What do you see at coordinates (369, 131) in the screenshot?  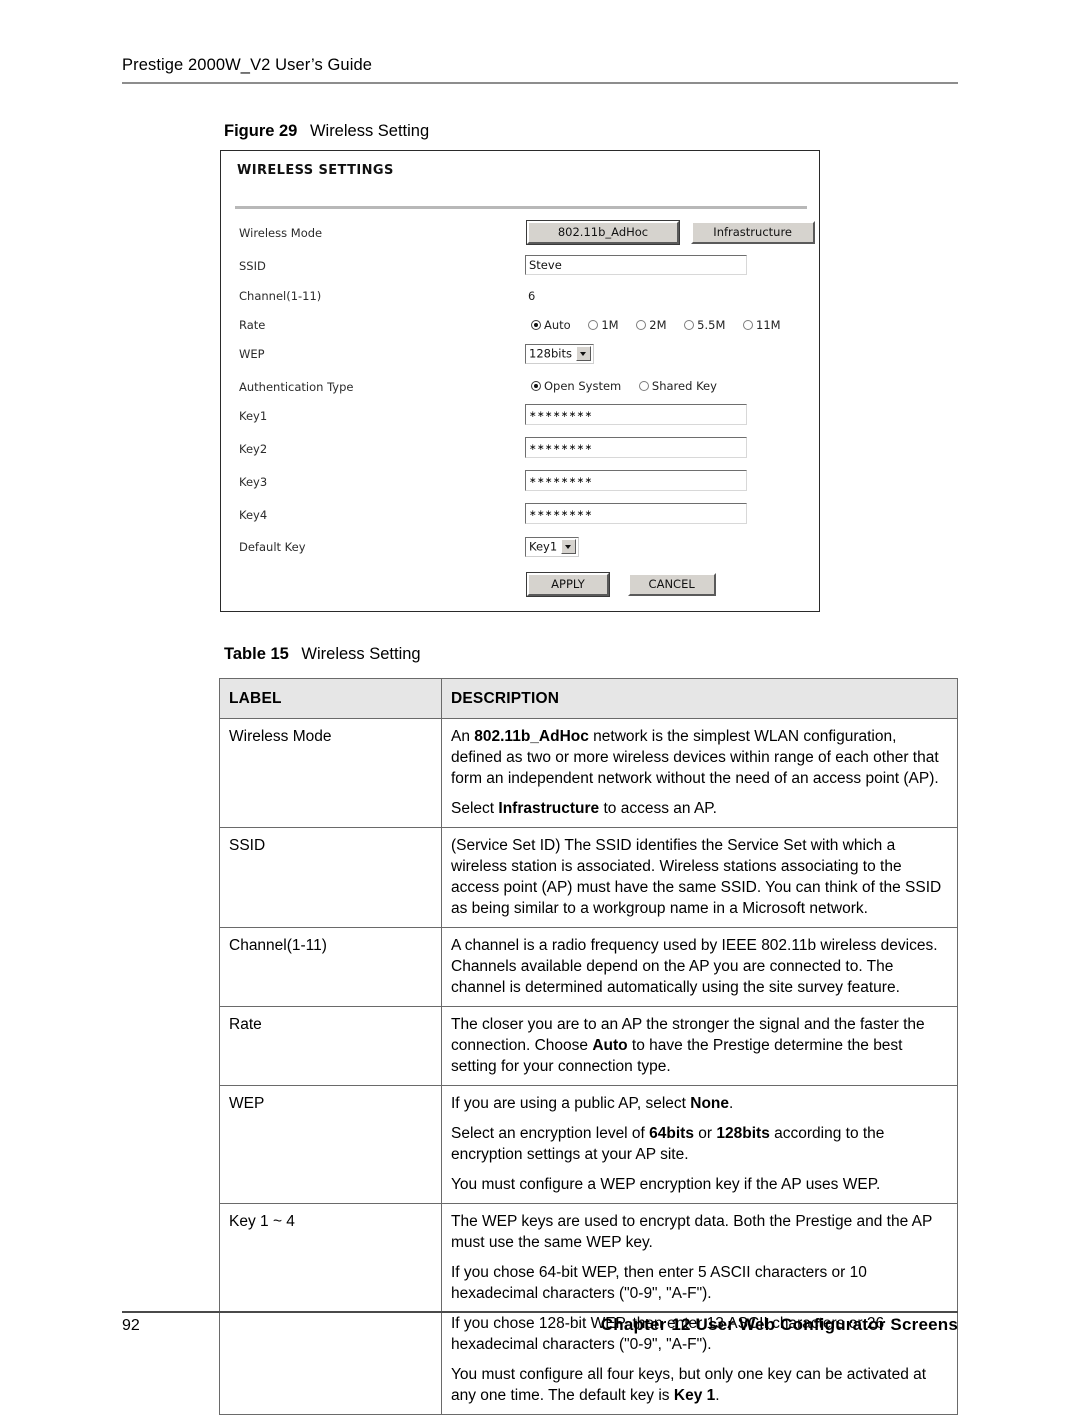 I see `figure-caption-text: Wireless Setting` at bounding box center [369, 131].